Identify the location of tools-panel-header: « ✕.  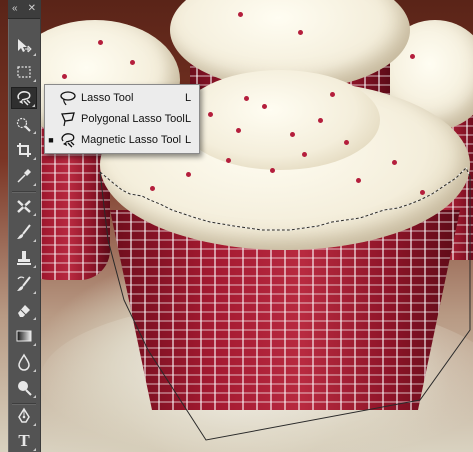
(24, 9).